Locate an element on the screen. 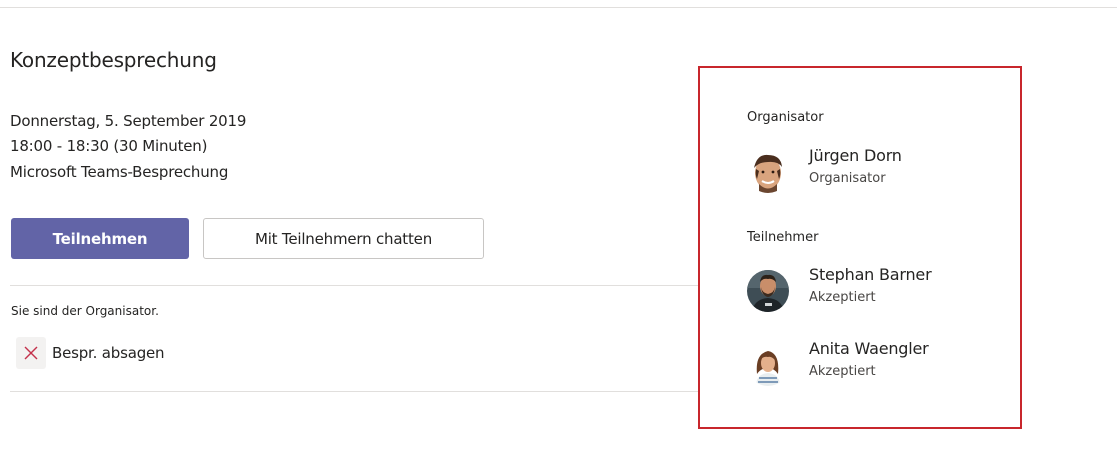 This screenshot has height=449, width=1117. participants-section-title: Teilnehmer is located at coordinates (783, 237).